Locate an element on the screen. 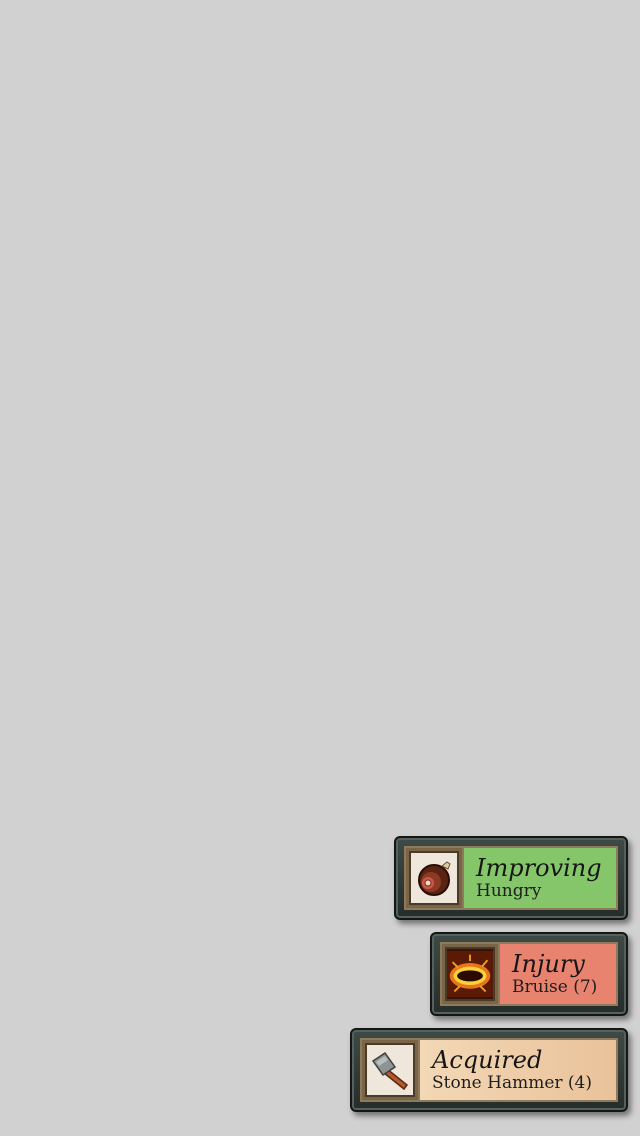 This screenshot has width=640, height=1136. notification-subtitle: Hungry is located at coordinates (509, 891).